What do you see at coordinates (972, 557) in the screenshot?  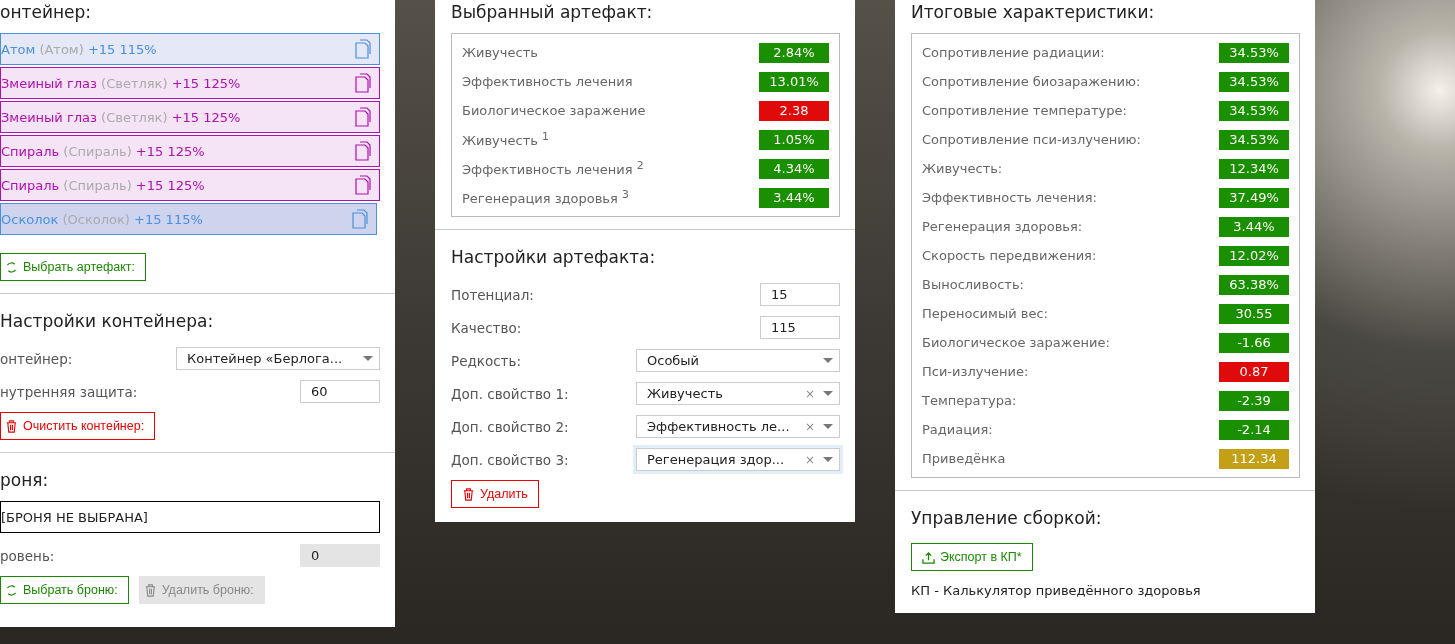 I see `export-button: Экспорт в КП*` at bounding box center [972, 557].